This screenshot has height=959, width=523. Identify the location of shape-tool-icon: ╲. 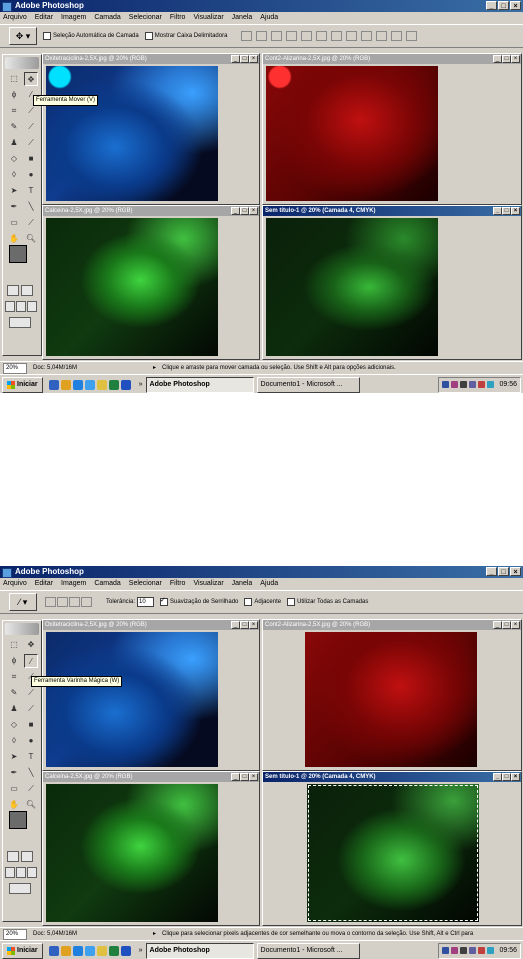
(31, 773).